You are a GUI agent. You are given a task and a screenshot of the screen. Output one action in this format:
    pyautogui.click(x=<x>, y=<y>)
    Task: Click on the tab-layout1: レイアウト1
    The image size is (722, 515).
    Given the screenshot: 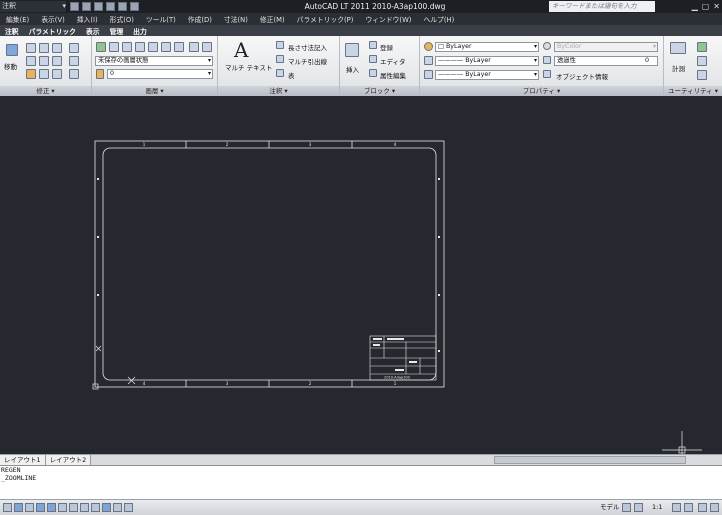 What is the action you would take?
    pyautogui.click(x=23, y=460)
    